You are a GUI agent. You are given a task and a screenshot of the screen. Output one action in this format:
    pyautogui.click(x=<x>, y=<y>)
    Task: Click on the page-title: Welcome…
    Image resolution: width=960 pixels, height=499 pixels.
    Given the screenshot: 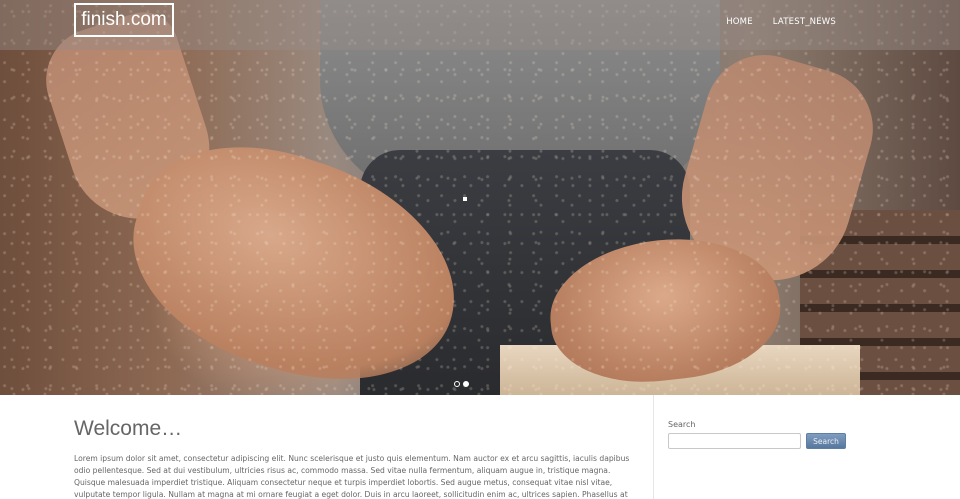 What is the action you would take?
    pyautogui.click(x=128, y=428)
    